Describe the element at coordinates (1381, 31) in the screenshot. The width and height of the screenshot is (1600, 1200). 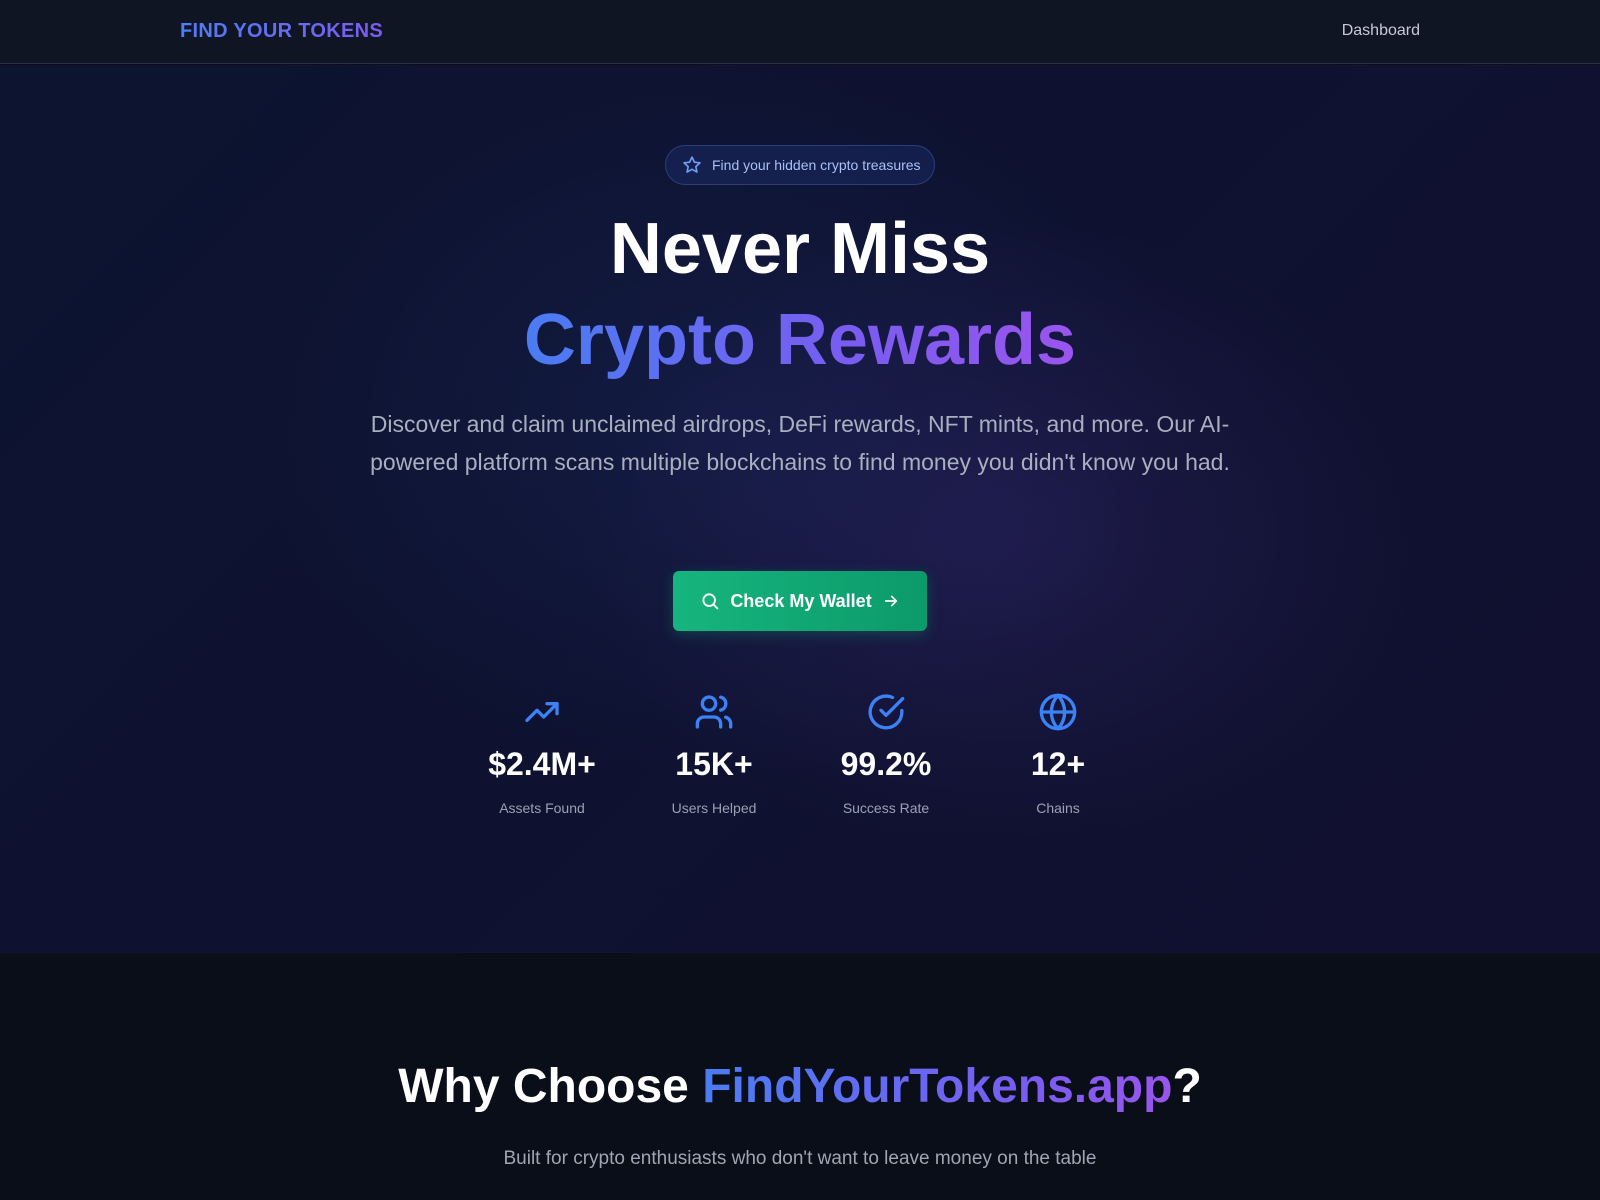
I see `nav-link-dashboard: Dashboard` at that location.